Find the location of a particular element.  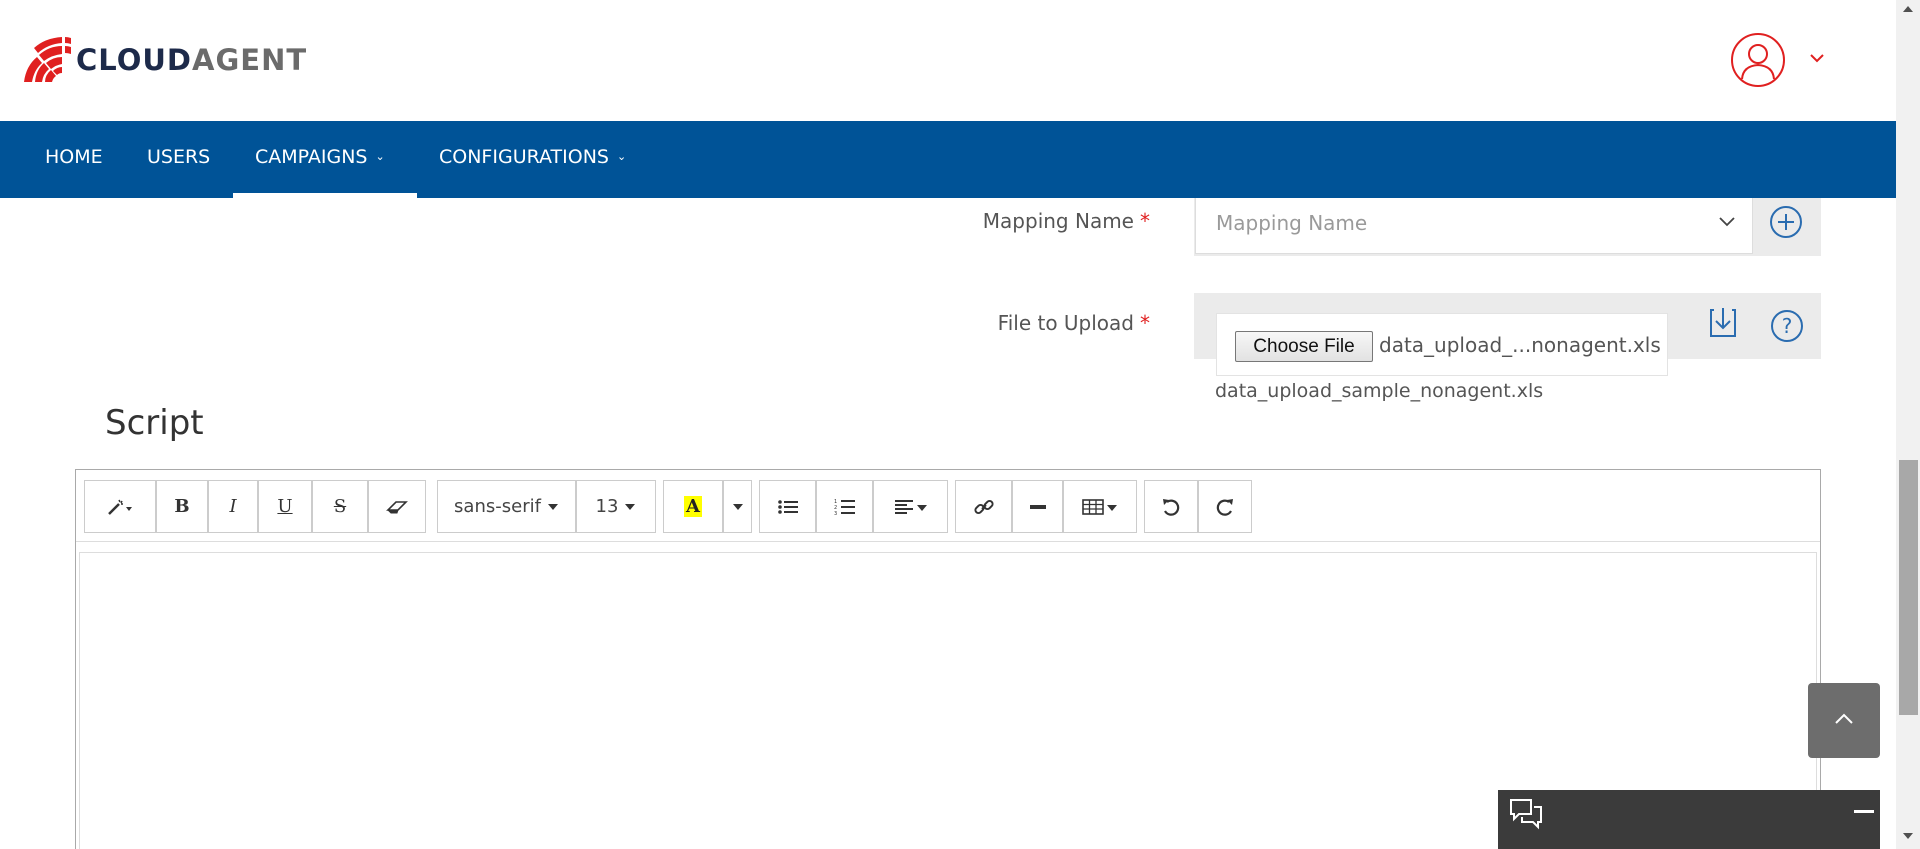

plus-circle-icon is located at coordinates (1786, 222).